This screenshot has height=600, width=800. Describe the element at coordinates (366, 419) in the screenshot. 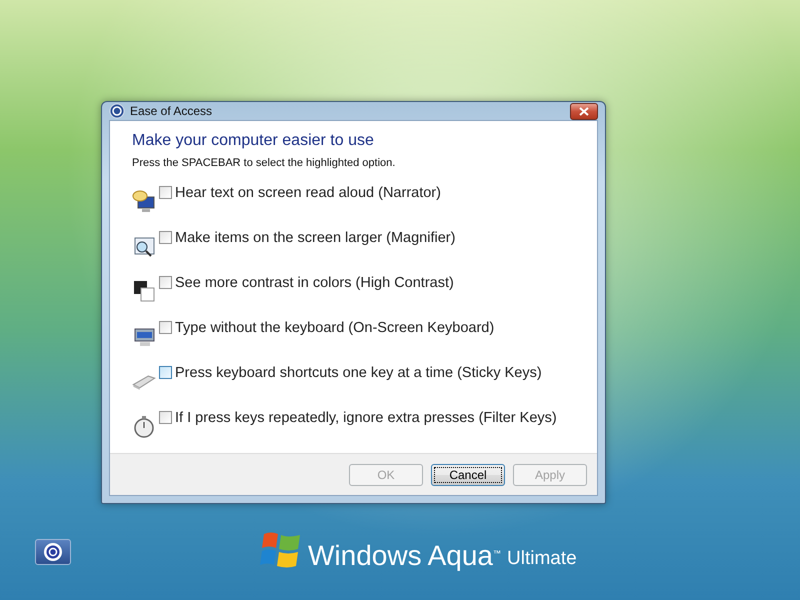

I see `option-label: If I press keys repeatedly, ignore extra presses (Filter Keys)` at that location.